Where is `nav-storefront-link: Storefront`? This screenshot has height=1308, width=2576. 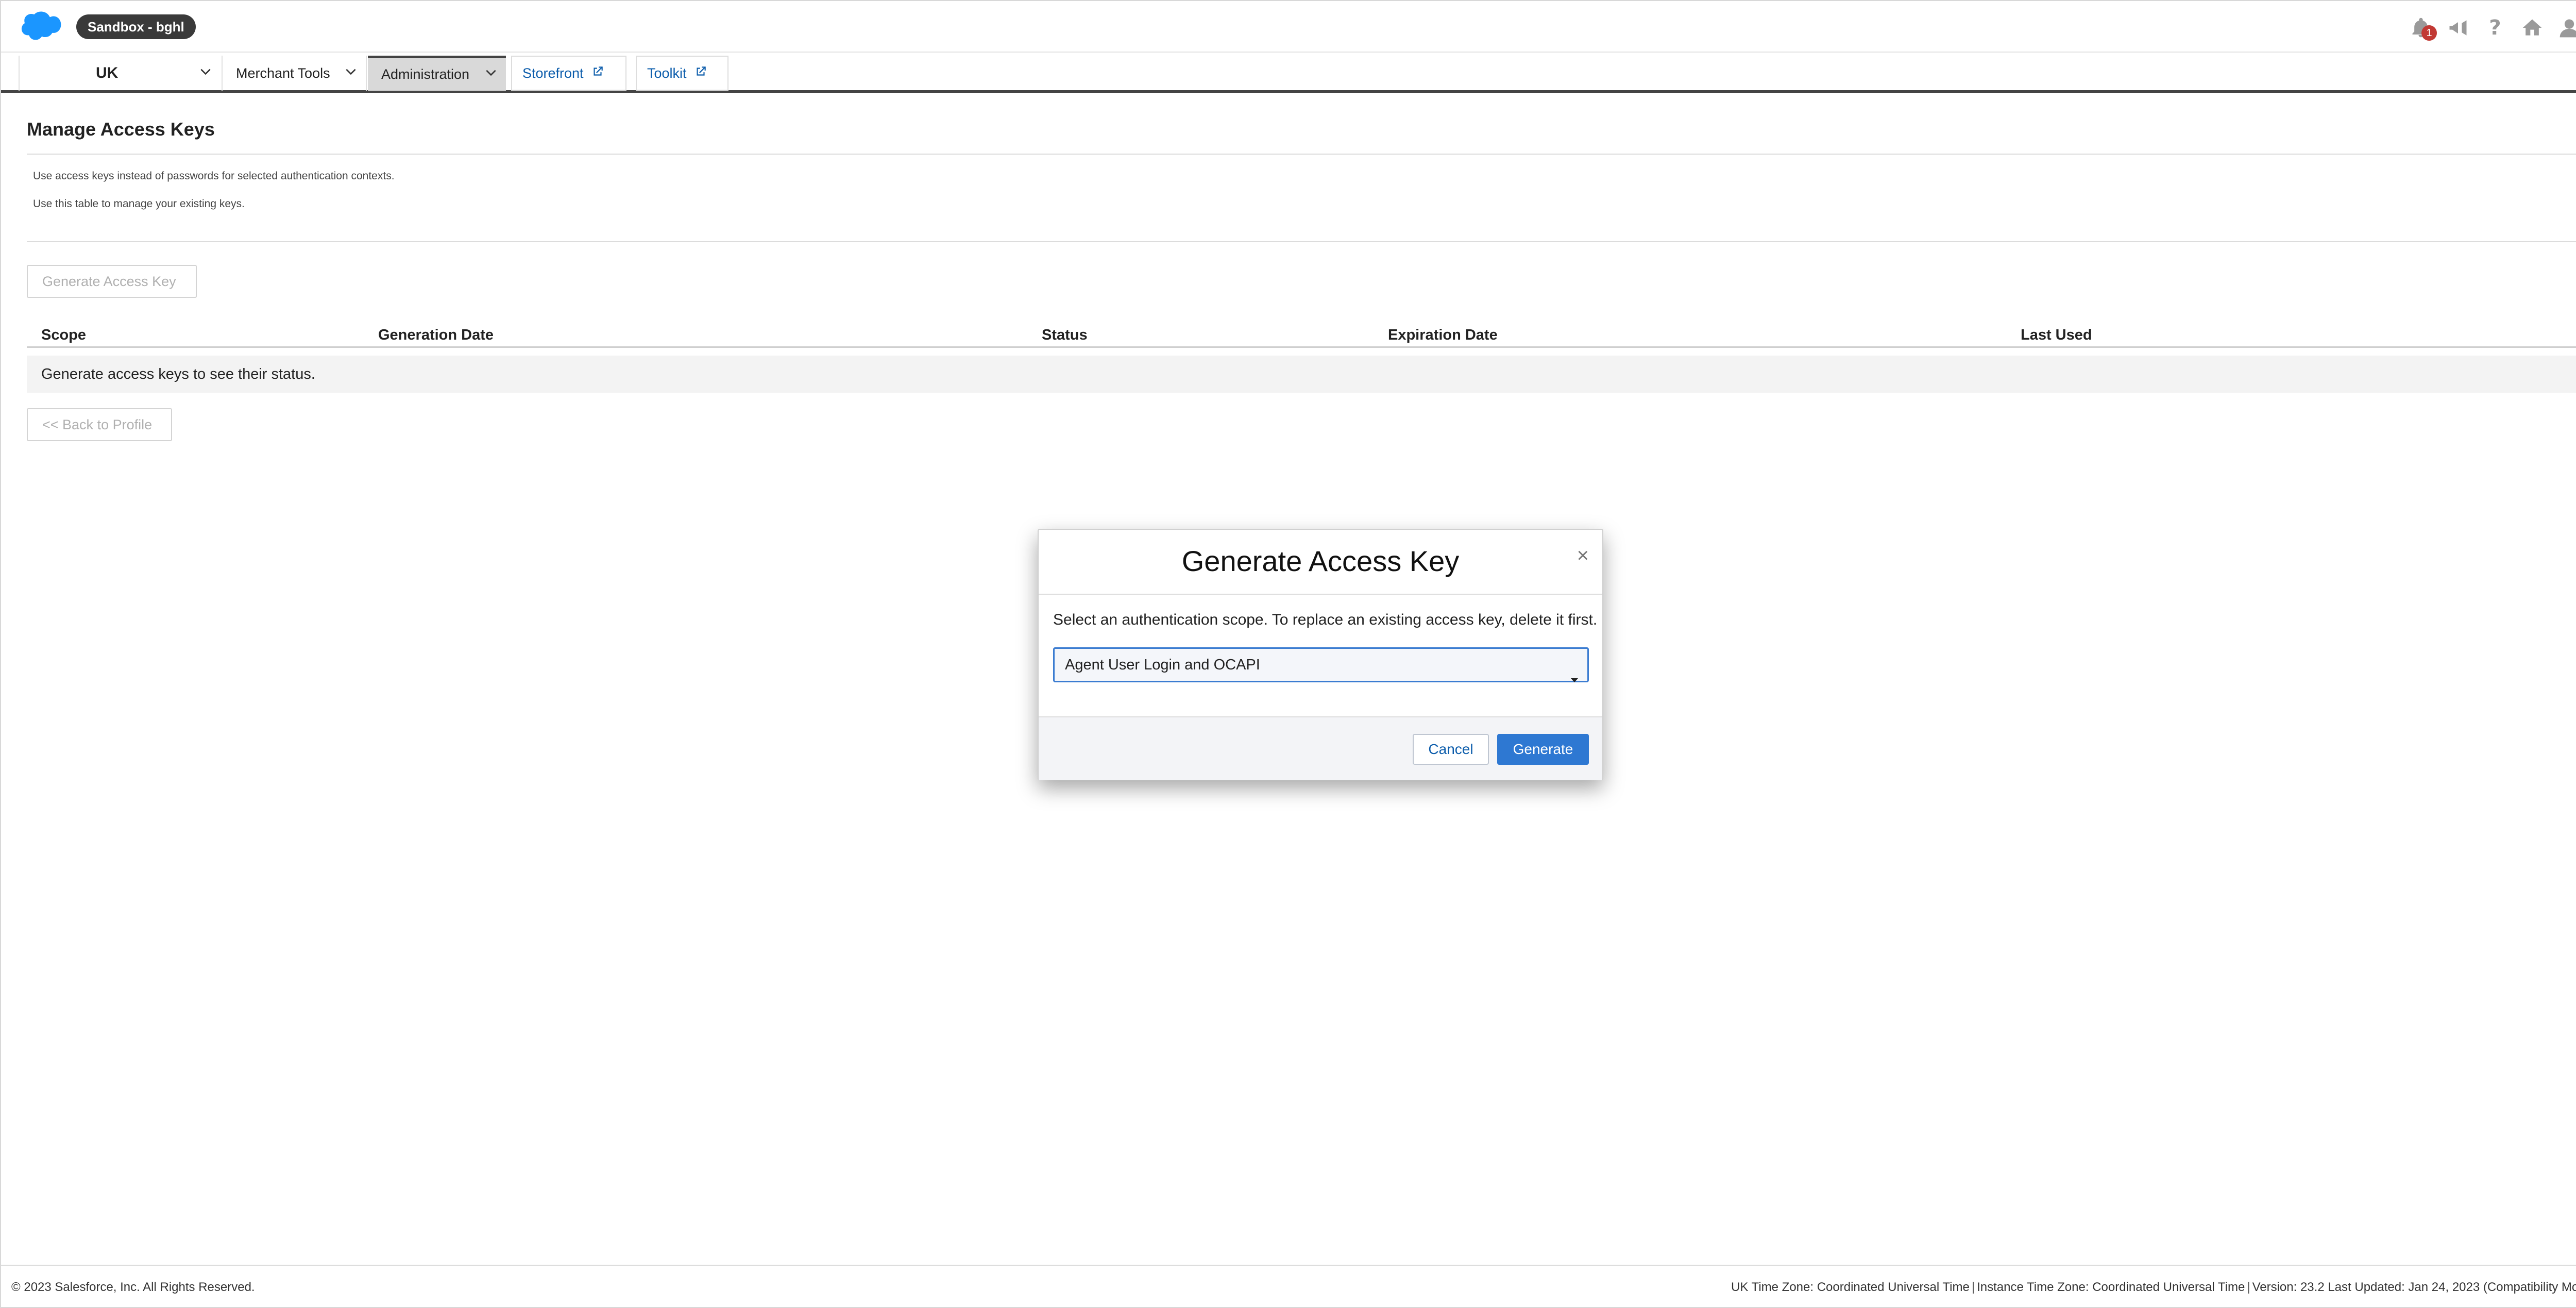
nav-storefront-link: Storefront is located at coordinates (568, 73).